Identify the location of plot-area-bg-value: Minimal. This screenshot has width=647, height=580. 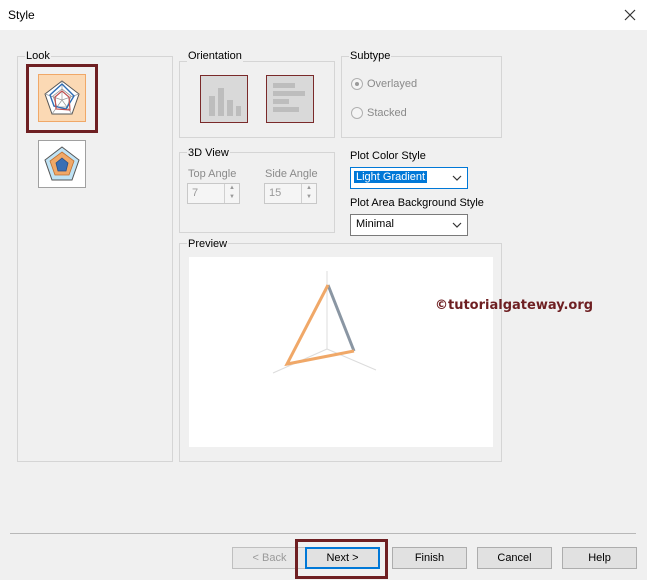
(375, 224).